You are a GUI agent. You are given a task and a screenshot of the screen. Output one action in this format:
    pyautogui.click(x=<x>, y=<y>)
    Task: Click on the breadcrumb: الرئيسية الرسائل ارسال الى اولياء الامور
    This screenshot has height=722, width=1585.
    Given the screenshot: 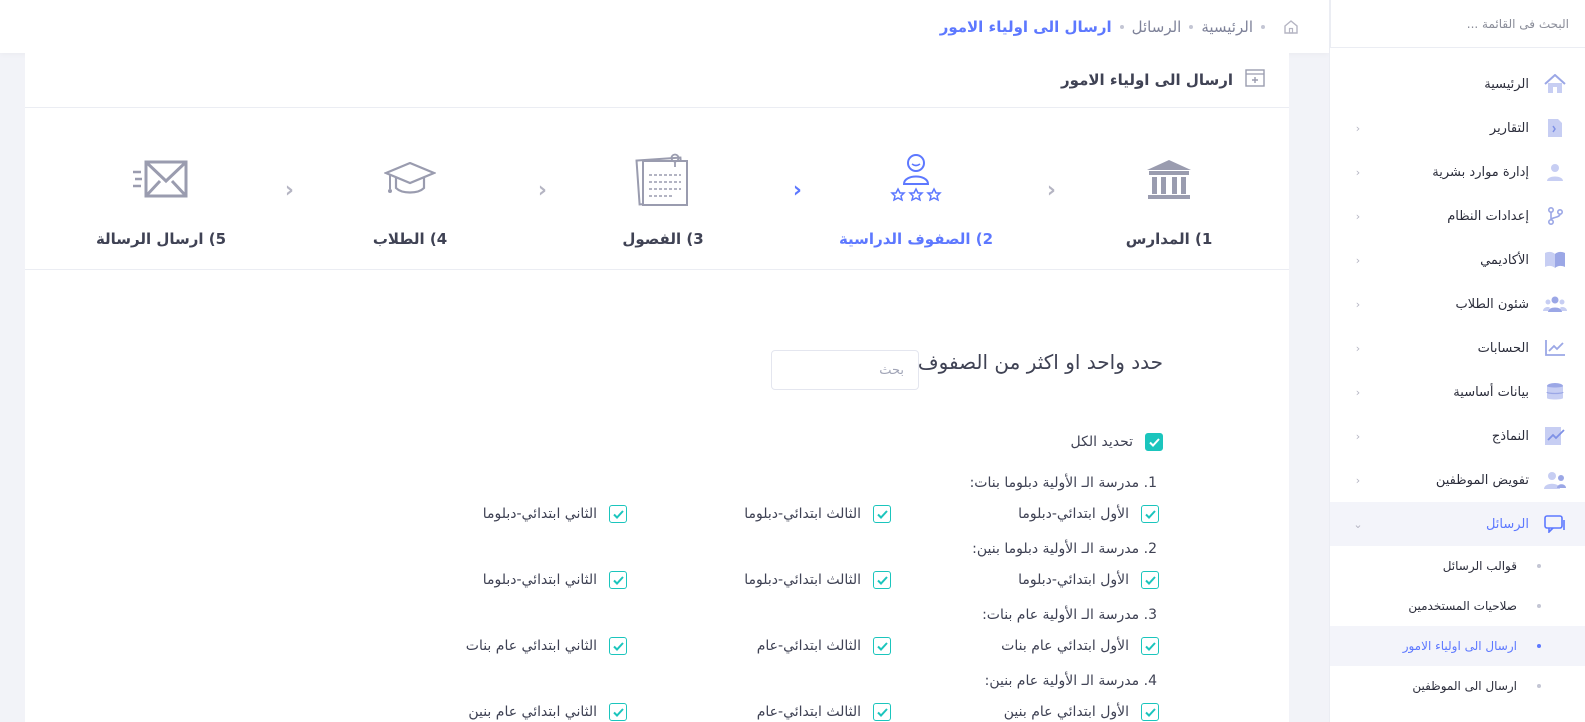 What is the action you would take?
    pyautogui.click(x=1119, y=27)
    